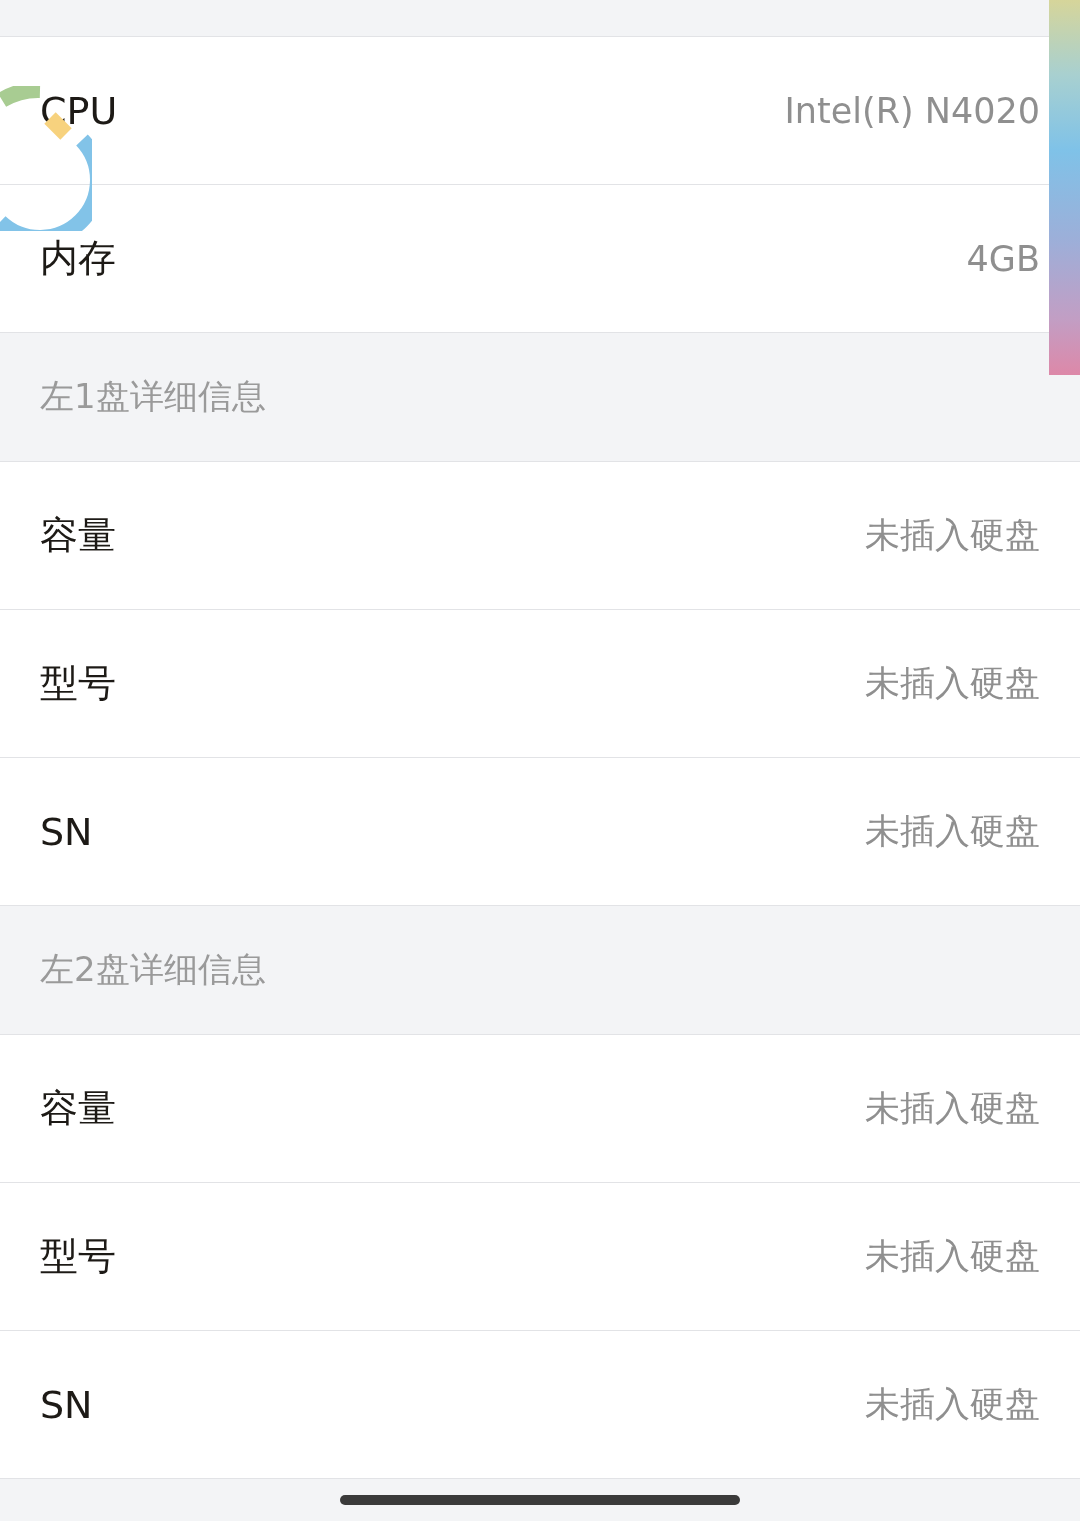  I want to click on section-title: 左1盘详细信息, so click(153, 396).